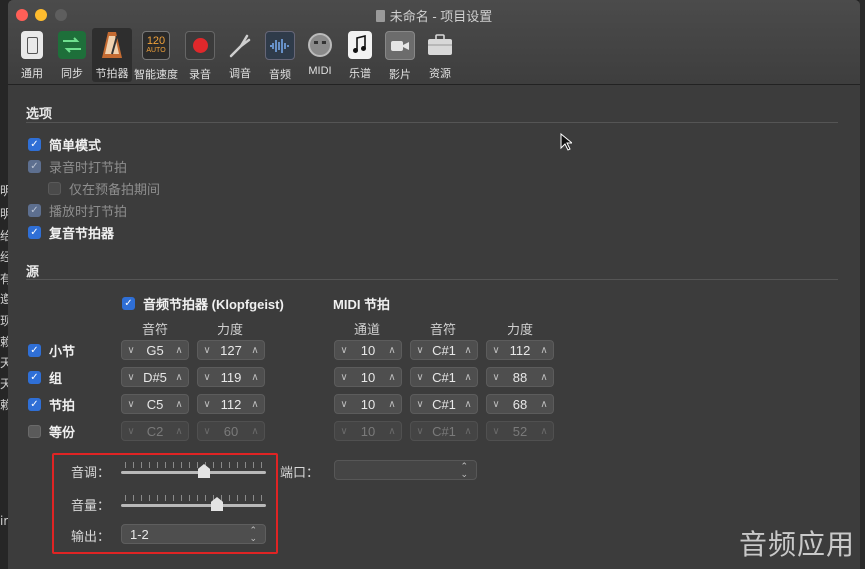  What do you see at coordinates (405, 470) in the screenshot?
I see `port-popup: ⌃ ⌄` at bounding box center [405, 470].